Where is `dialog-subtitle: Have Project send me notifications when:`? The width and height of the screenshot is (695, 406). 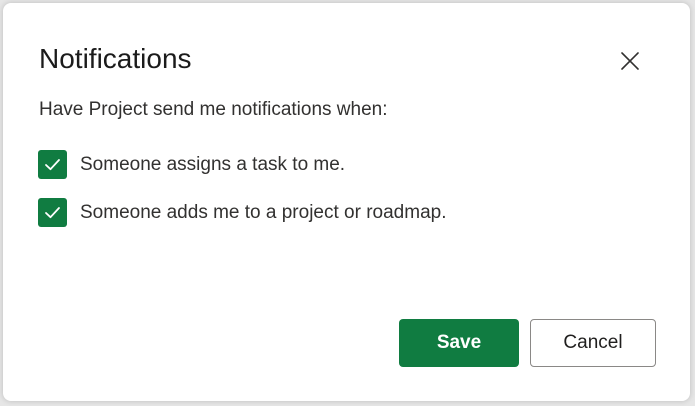 dialog-subtitle: Have Project send me notifications when: is located at coordinates (213, 109).